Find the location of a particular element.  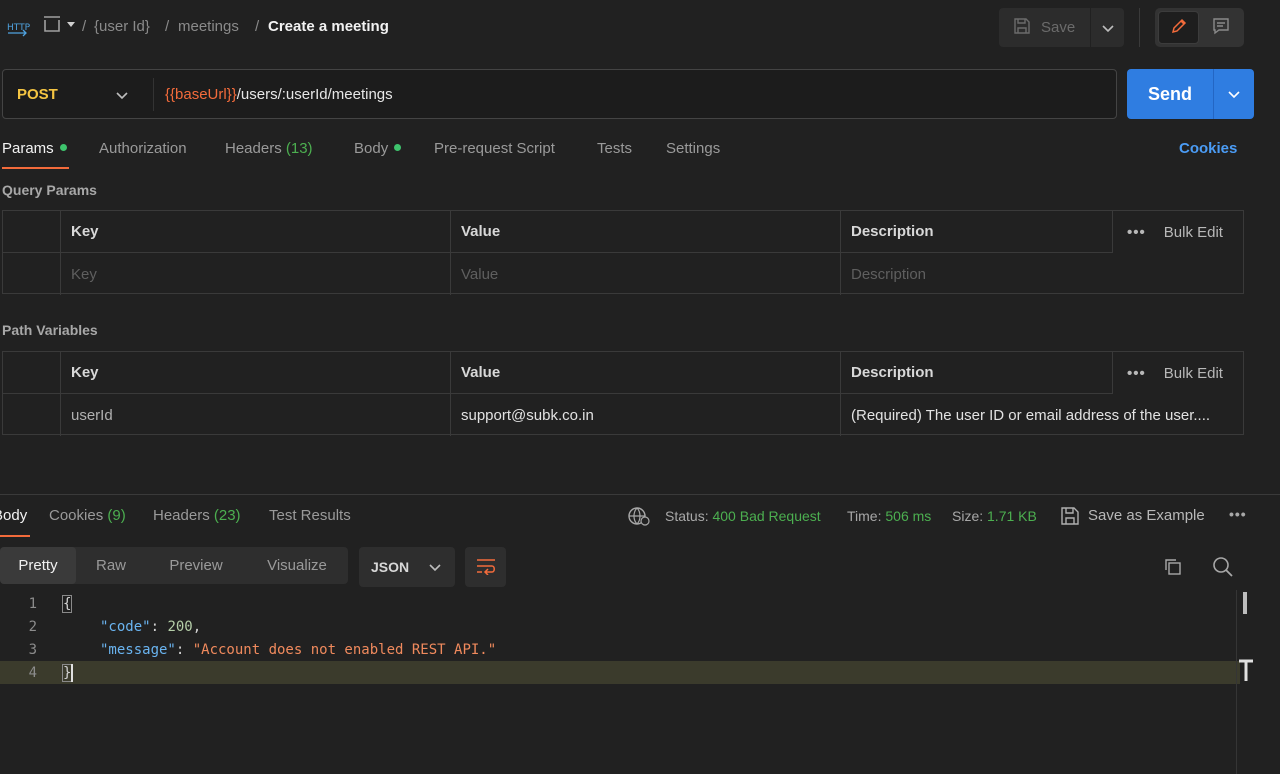

json-colon: : is located at coordinates (184, 649).